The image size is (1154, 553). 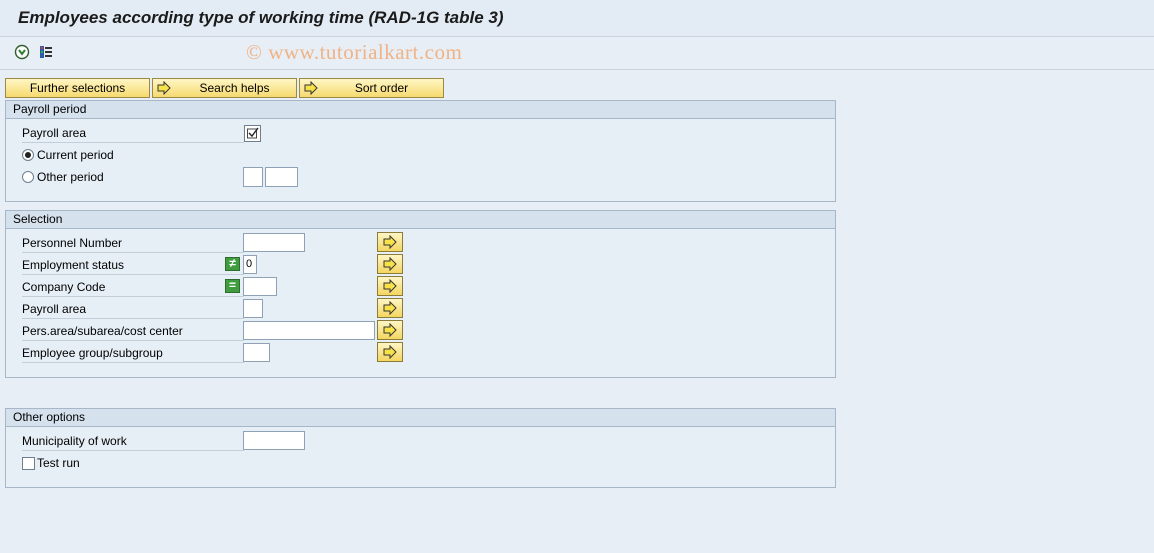 What do you see at coordinates (133, 353) in the screenshot?
I see `employee-group-label: Employee group/subgroup` at bounding box center [133, 353].